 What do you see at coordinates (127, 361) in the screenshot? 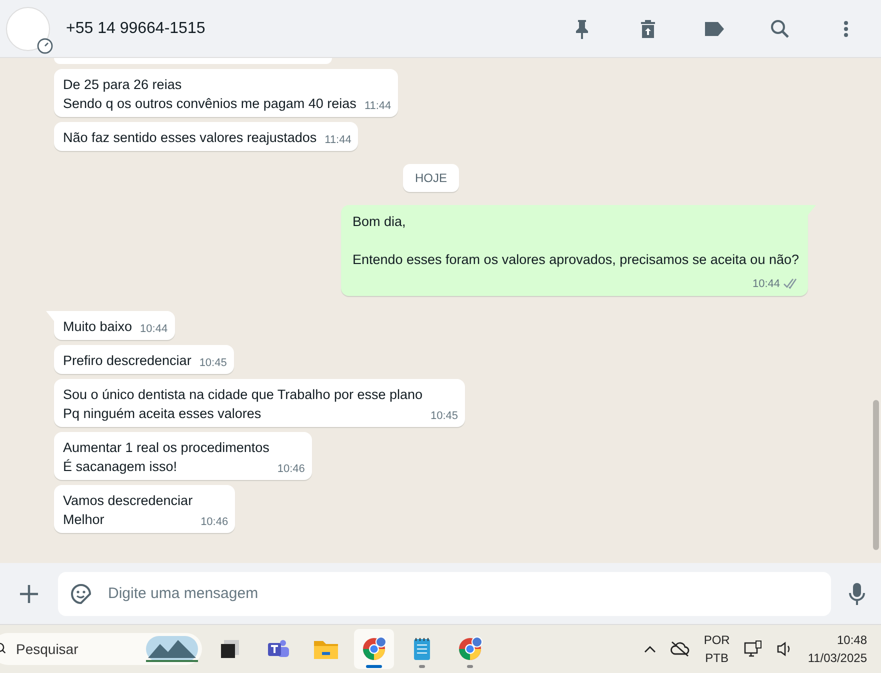
I see `message-text: Prefiro descredenciar` at bounding box center [127, 361].